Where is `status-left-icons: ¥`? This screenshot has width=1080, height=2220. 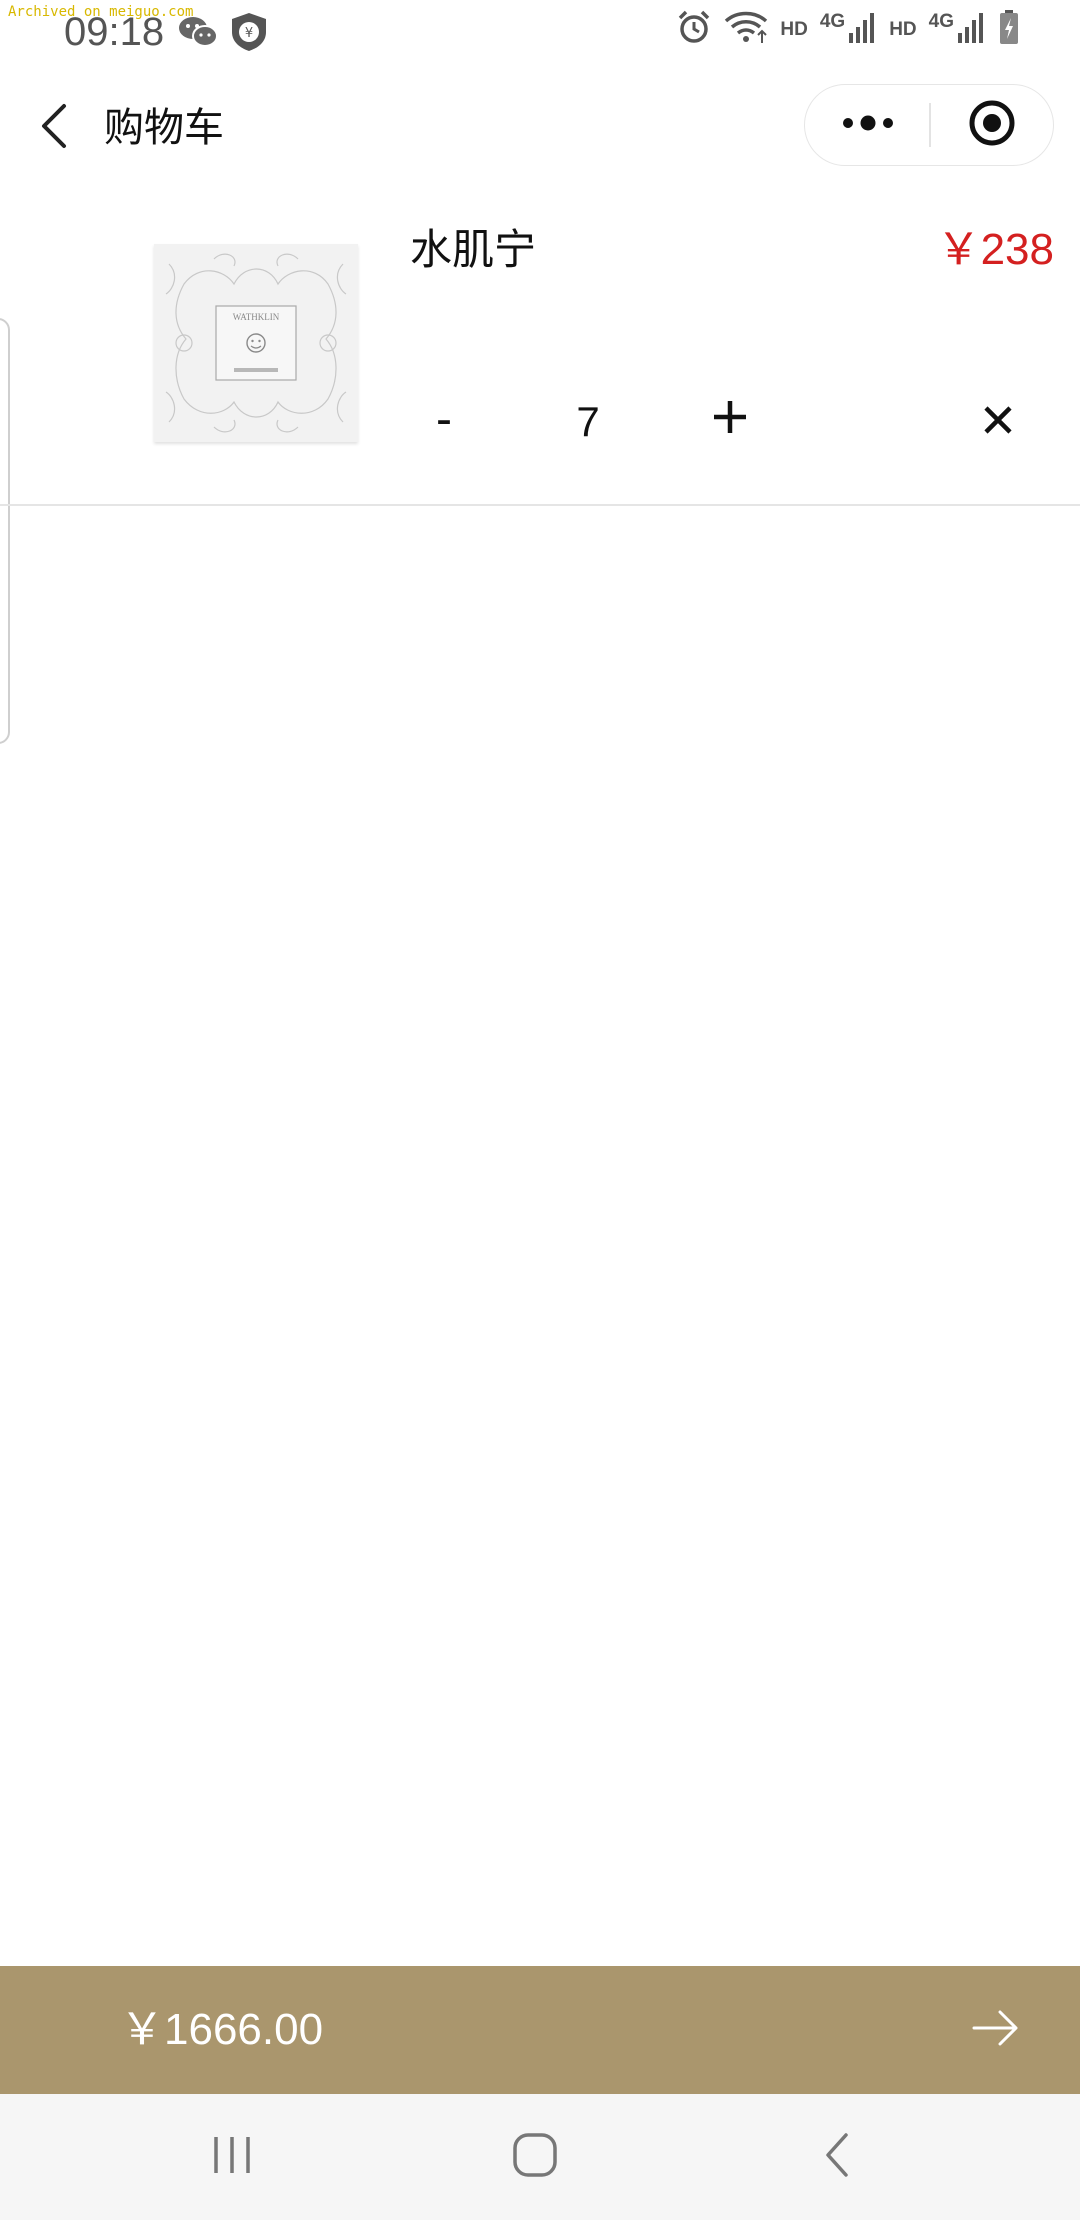
status-left-icons: ¥ is located at coordinates (223, 34).